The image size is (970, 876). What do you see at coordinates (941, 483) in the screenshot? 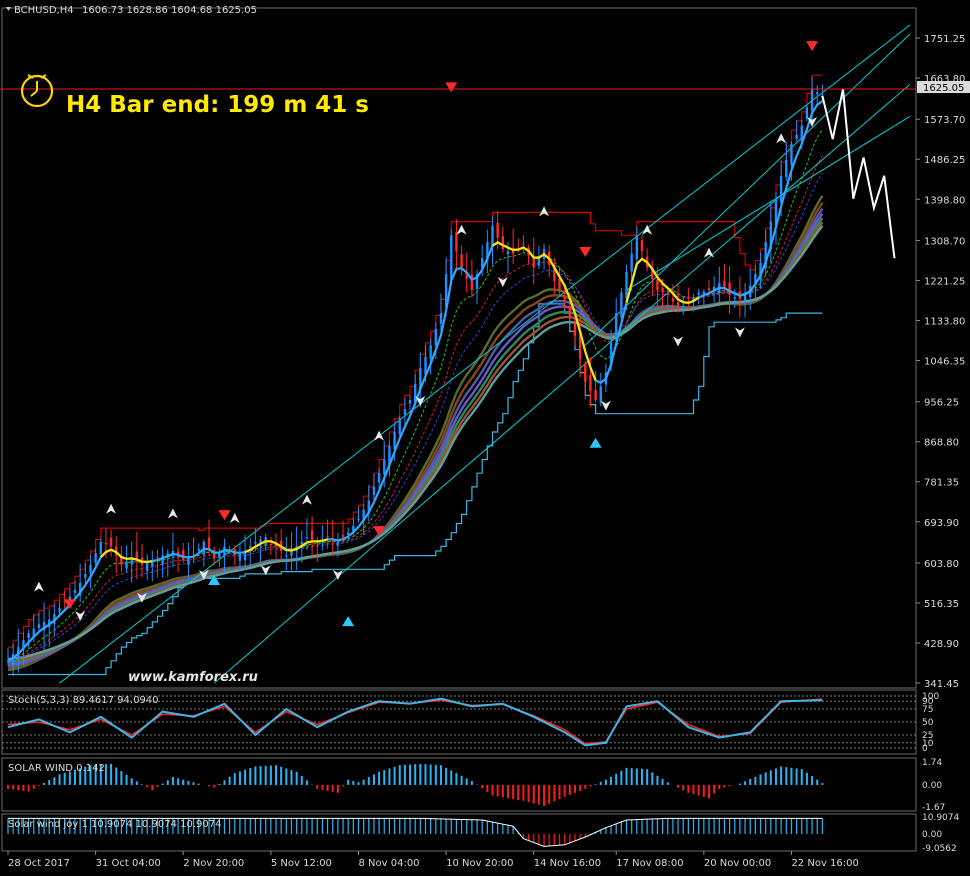
I see `price-tick-label: 781.35` at bounding box center [941, 483].